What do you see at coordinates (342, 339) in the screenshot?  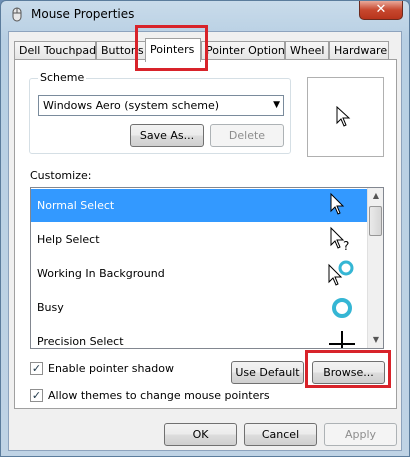 I see `crosshair-cursor-icon` at bounding box center [342, 339].